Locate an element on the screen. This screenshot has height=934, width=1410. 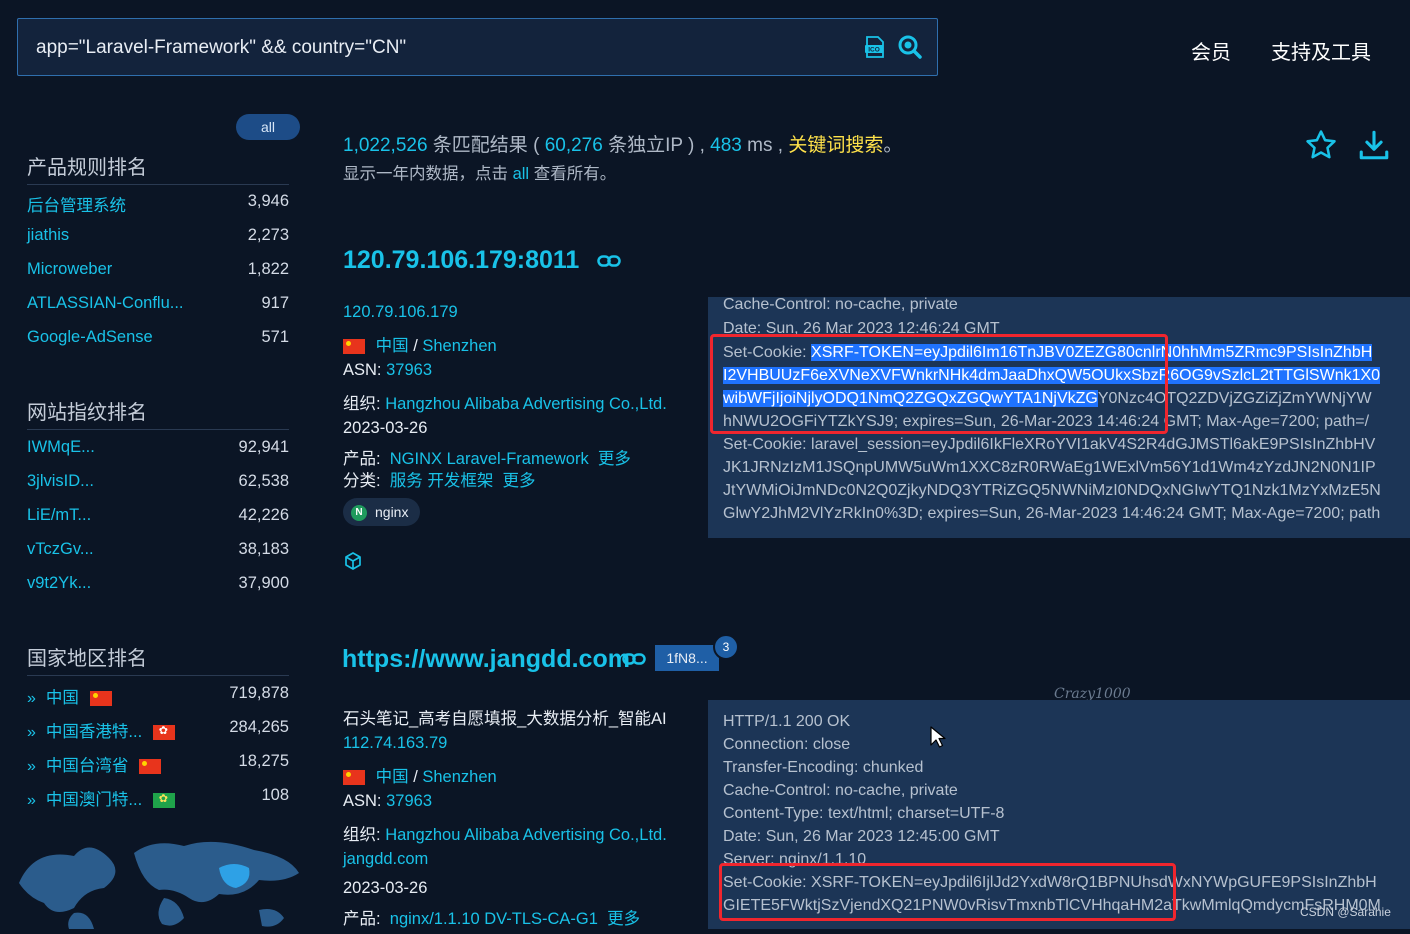
fingerprint-rank-item: 3jlvisID... 62,538 is located at coordinates (158, 484).